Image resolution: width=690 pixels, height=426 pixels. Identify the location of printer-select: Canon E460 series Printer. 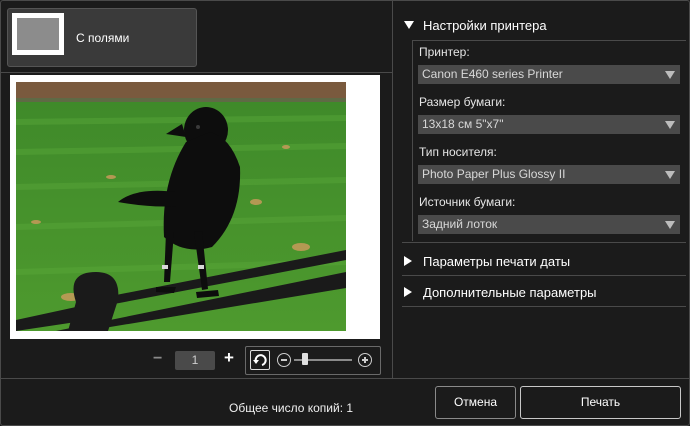
(549, 74).